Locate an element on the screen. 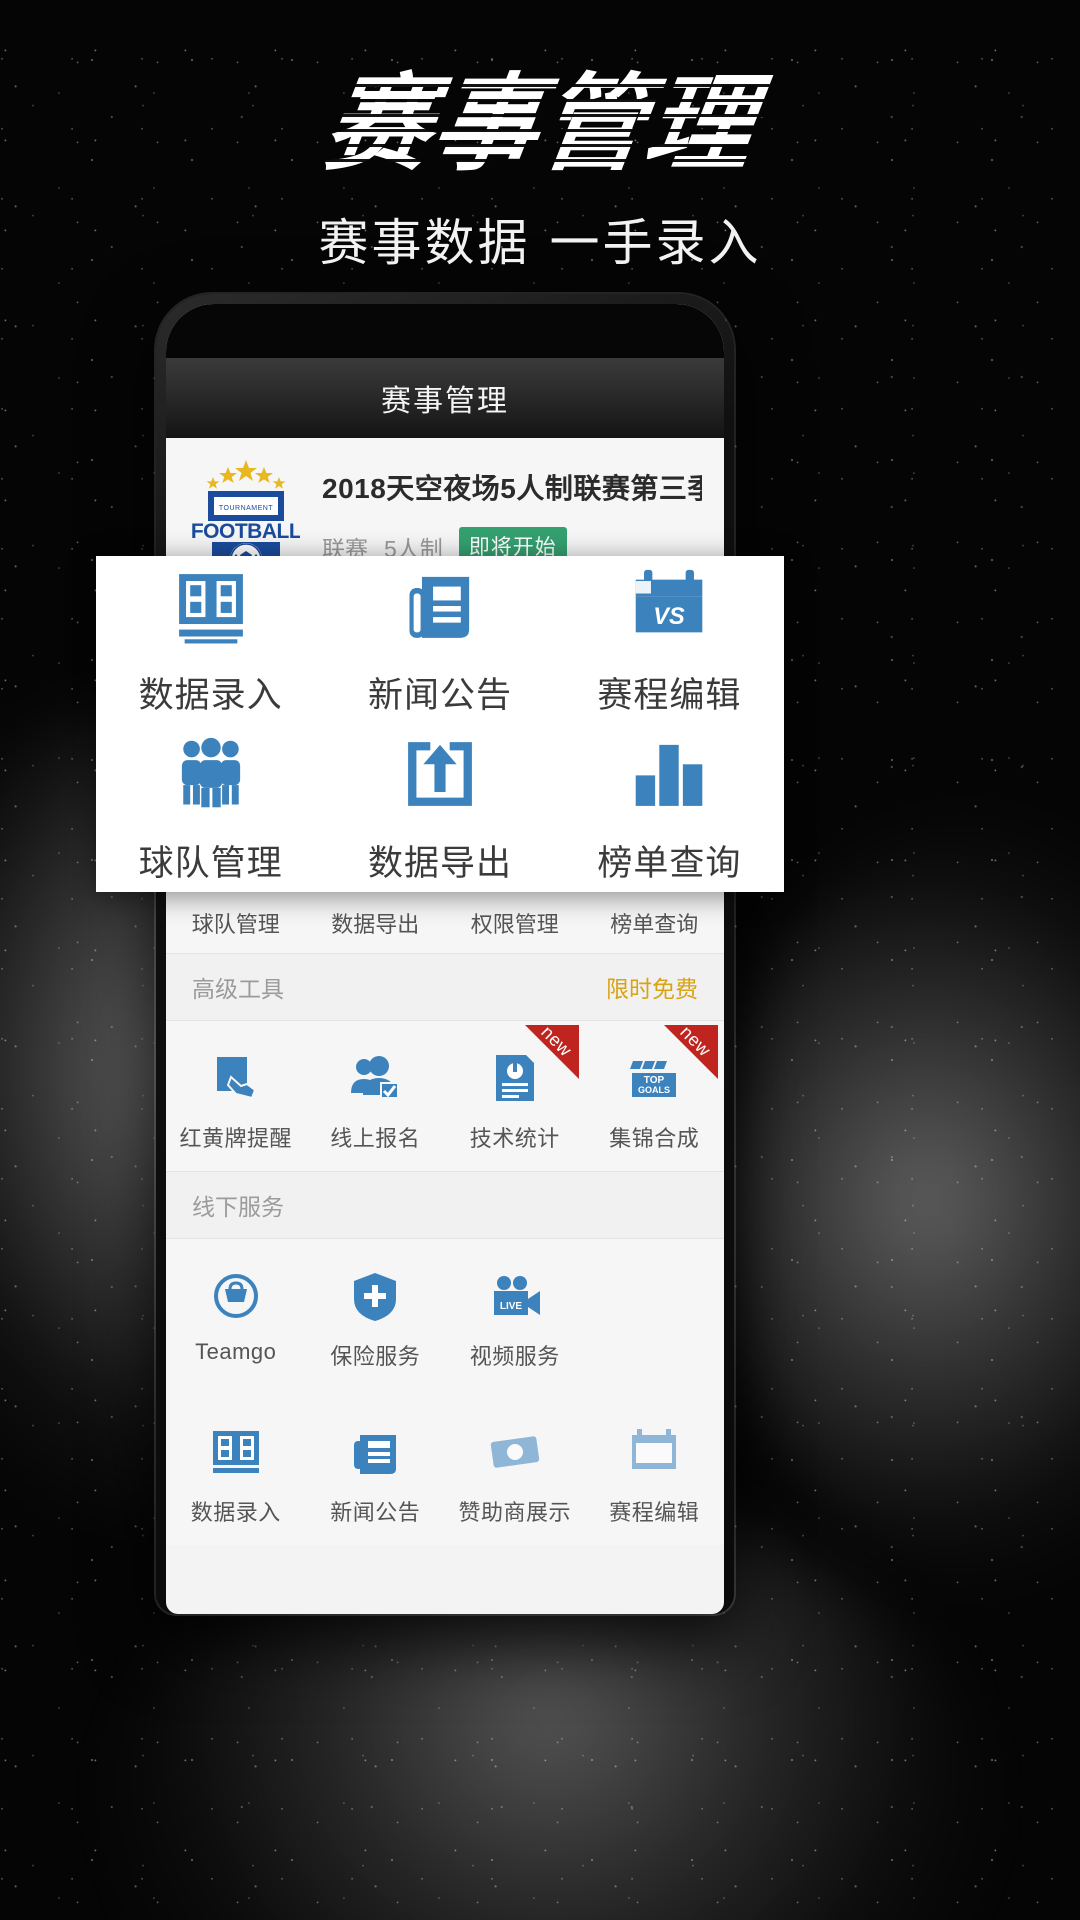 Image resolution: width=1080 pixels, height=1920 pixels. advanced-tools-grid: 红黄牌提醒 线上报名 new 技术统计 new TOP GOALS 集锦合成 is located at coordinates (445, 1096).